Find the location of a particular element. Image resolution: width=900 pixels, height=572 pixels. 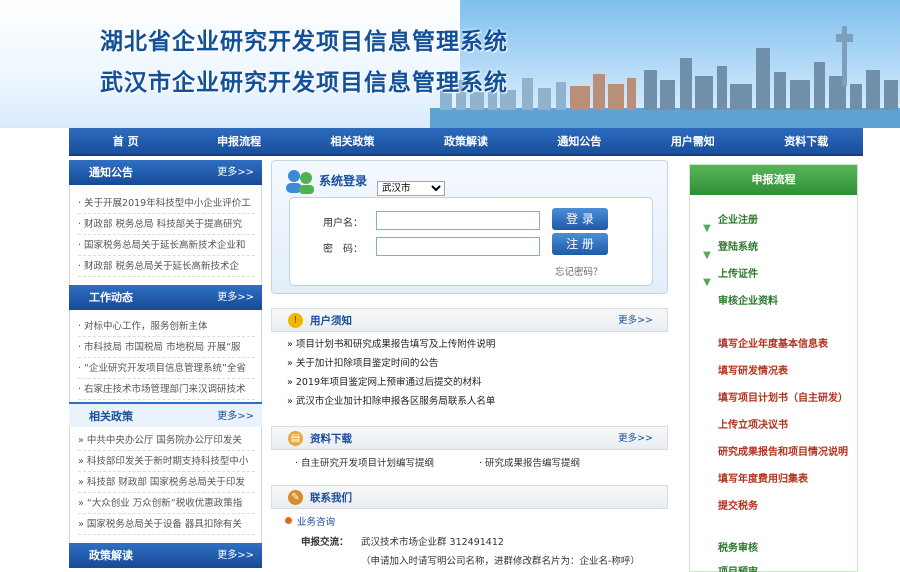

step-project-plan: 填写项目计划书（自主研发） is located at coordinates (783, 396).